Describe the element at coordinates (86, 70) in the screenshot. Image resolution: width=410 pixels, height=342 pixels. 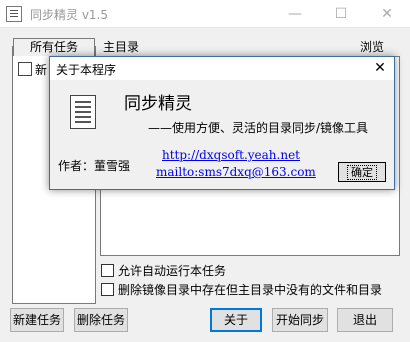
I see `dialog-title: 关于本程序` at that location.